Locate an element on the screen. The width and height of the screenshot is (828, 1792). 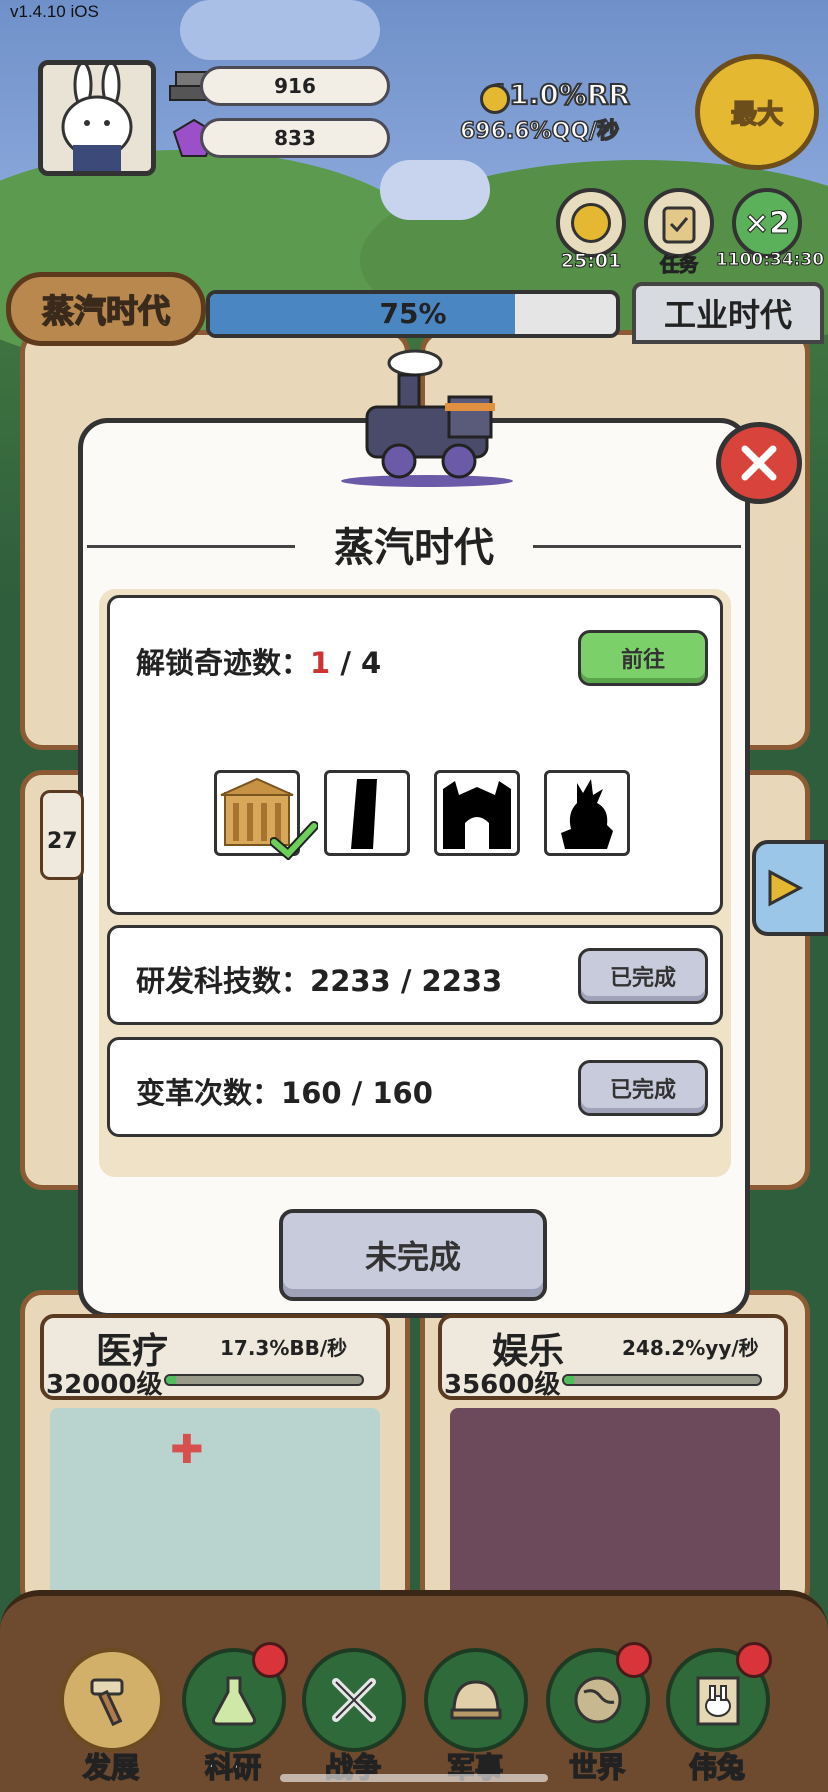
goto-button: 前往 is located at coordinates (643, 658).